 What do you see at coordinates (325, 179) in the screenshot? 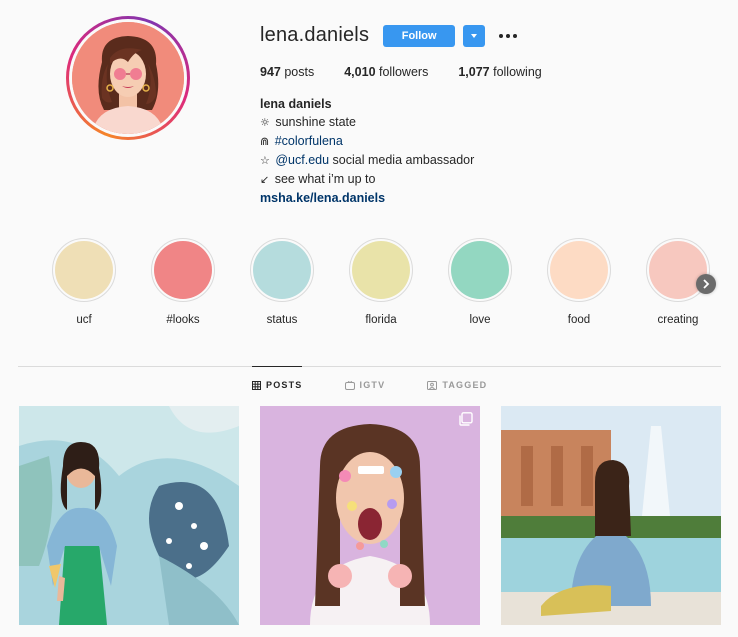
I see `bio-cta-text: see what i’m up to` at bounding box center [325, 179].